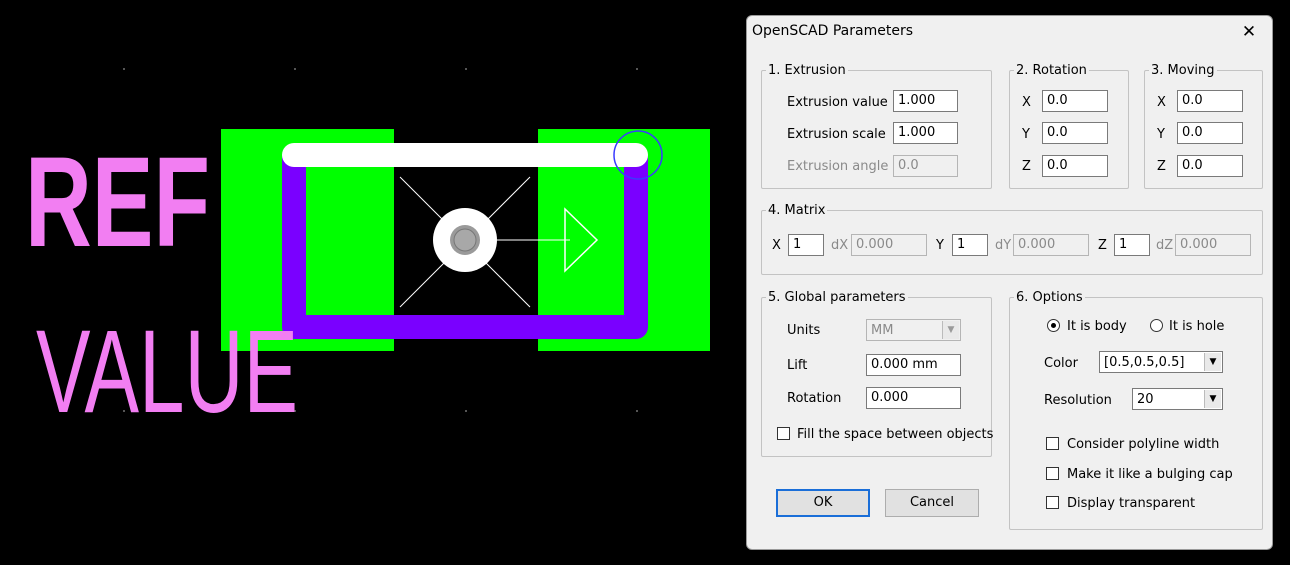  I want to click on fill-space-label: Fill the space between objects, so click(895, 434).